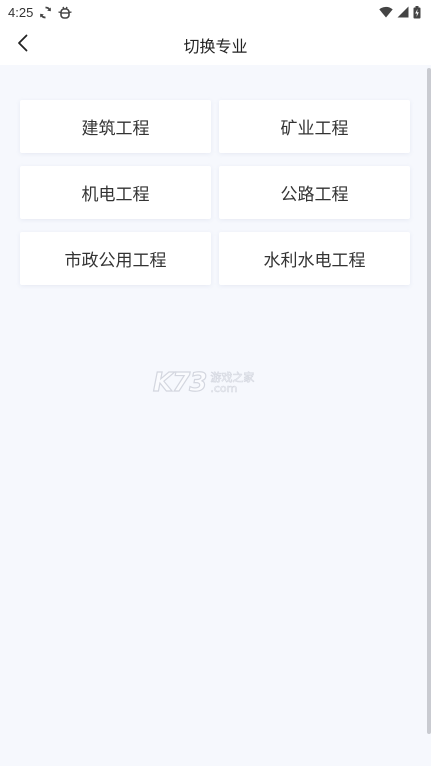  Describe the element at coordinates (403, 12) in the screenshot. I see `signal-icon` at that location.